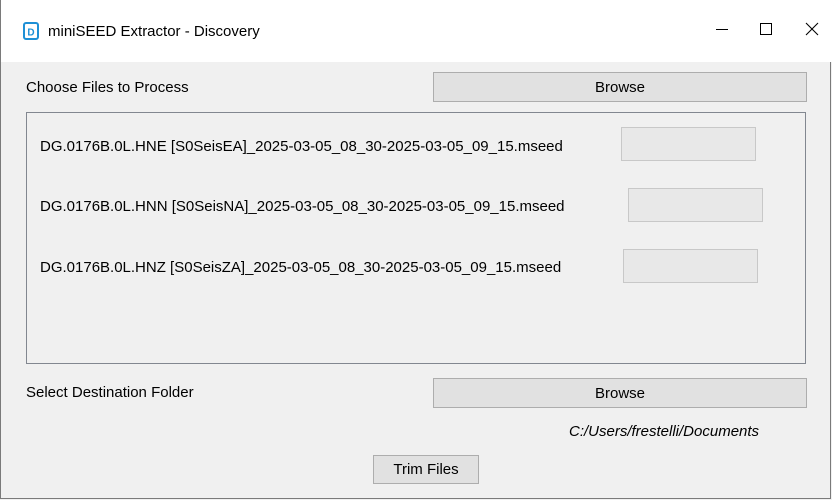  Describe the element at coordinates (154, 31) in the screenshot. I see `window-title: miniSEED Extractor - Discovery` at that location.